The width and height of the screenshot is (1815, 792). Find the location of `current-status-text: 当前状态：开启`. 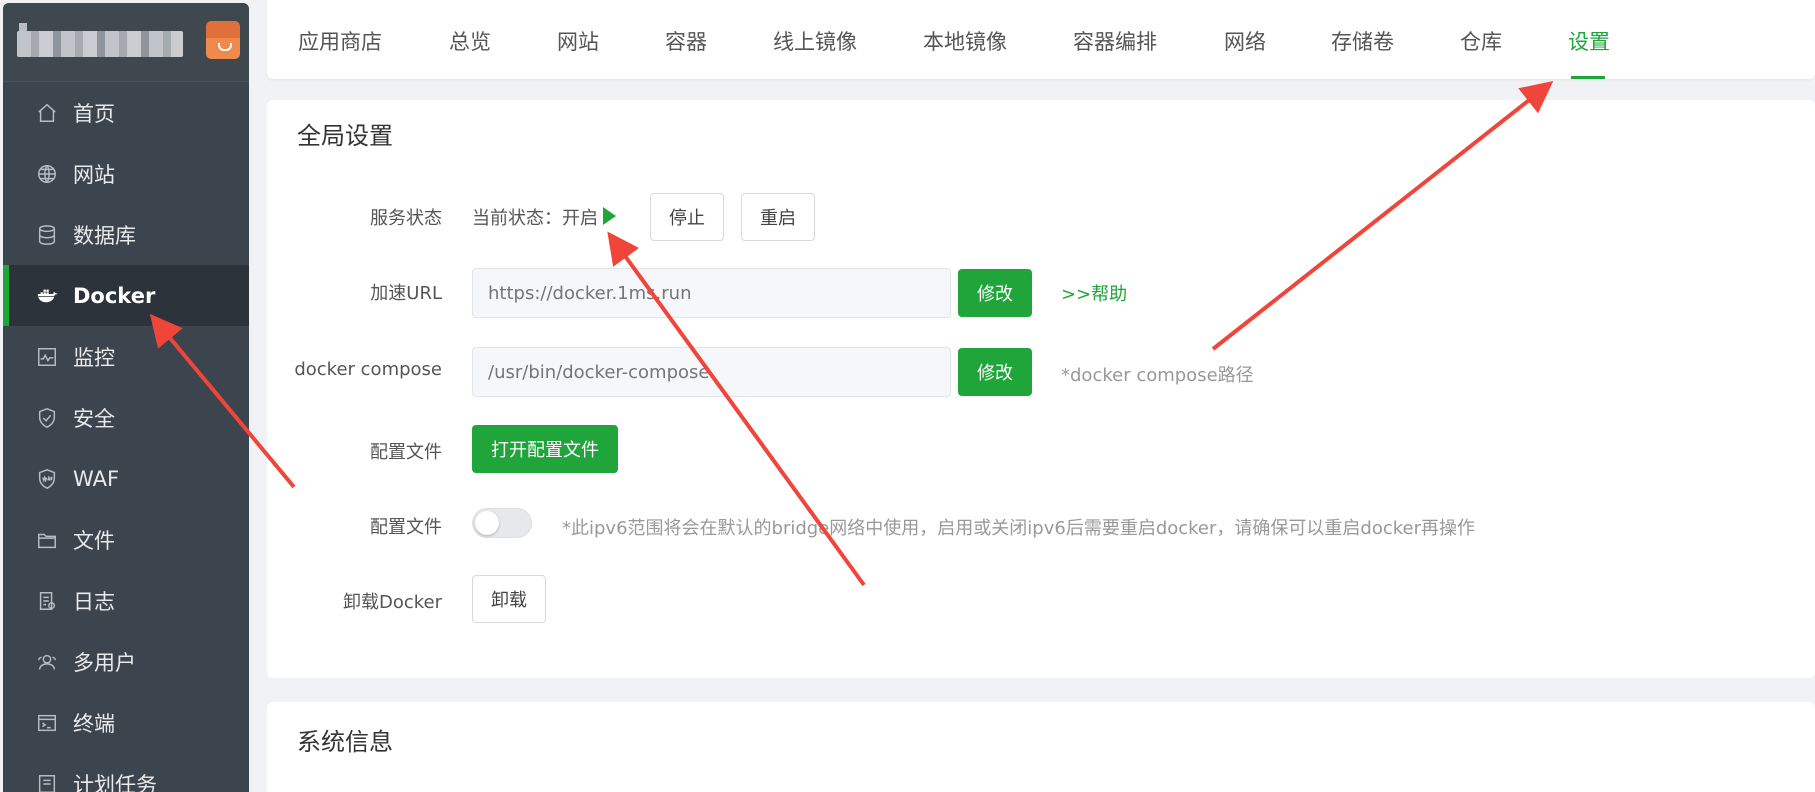

current-status-text: 当前状态：开启 is located at coordinates (535, 218).